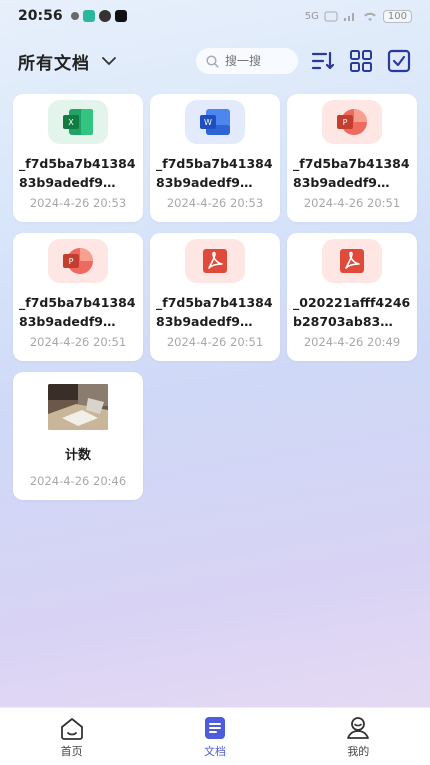 The image size is (430, 765). Describe the element at coordinates (323, 61) in the screenshot. I see `sort-icon` at that location.